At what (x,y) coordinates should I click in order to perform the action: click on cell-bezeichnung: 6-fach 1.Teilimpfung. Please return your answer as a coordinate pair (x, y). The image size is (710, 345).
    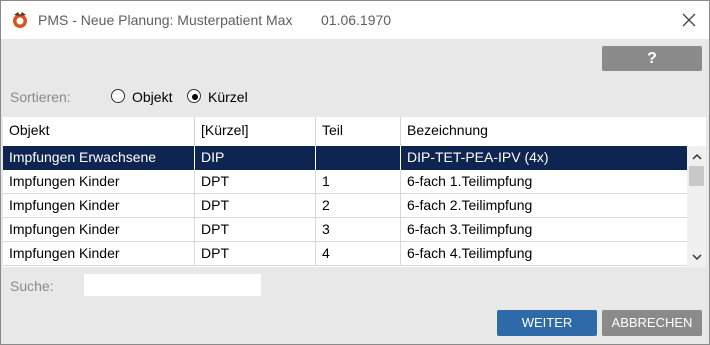
    Looking at the image, I should click on (470, 181).